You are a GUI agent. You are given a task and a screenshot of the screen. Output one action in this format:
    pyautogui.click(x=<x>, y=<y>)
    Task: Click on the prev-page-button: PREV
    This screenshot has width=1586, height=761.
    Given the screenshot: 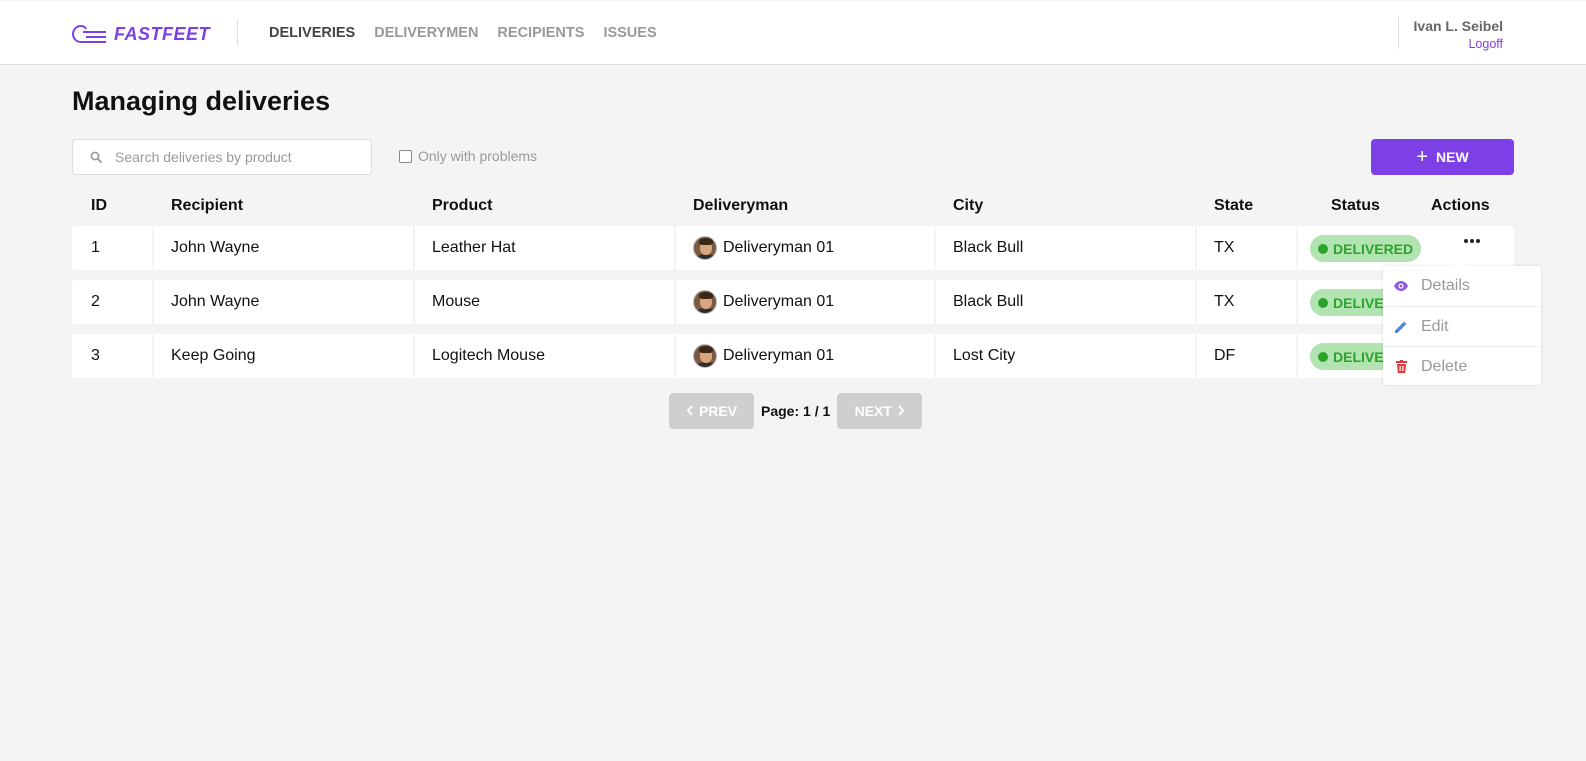 What is the action you would take?
    pyautogui.click(x=711, y=411)
    